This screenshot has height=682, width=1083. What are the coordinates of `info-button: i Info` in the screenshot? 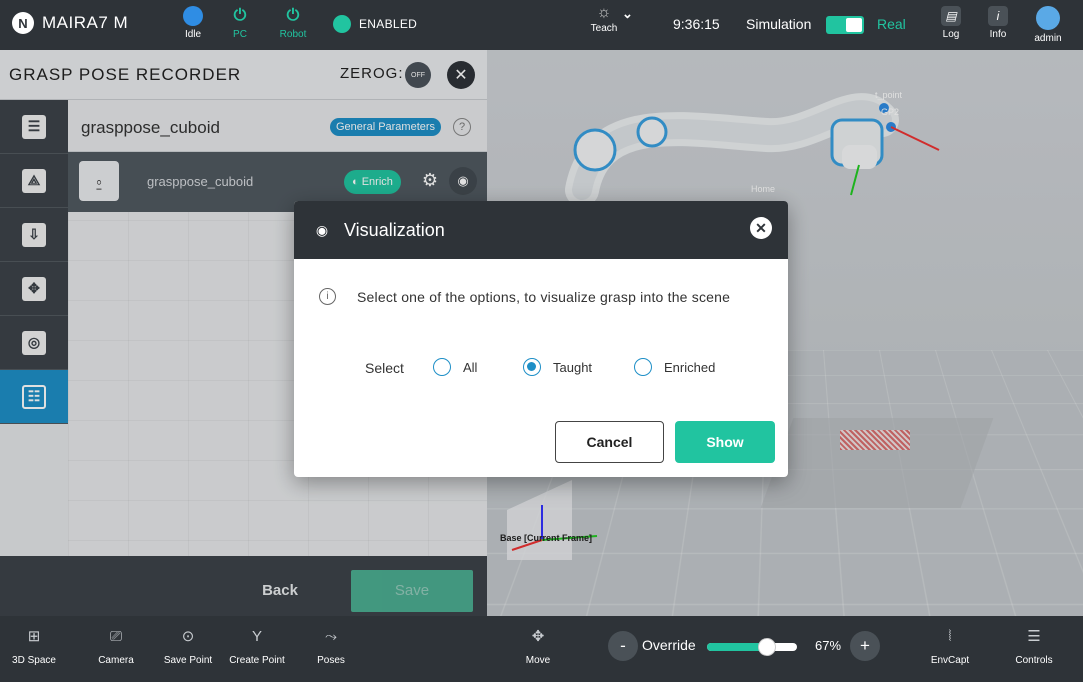 It's located at (998, 23).